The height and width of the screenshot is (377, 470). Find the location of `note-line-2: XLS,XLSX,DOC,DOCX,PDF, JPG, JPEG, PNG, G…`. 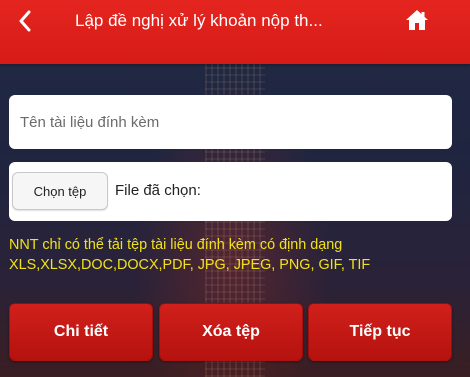

note-line-2: XLS,XLSX,DOC,DOCX,PDF, JPG, JPEG, PNG, G… is located at coordinates (190, 265).